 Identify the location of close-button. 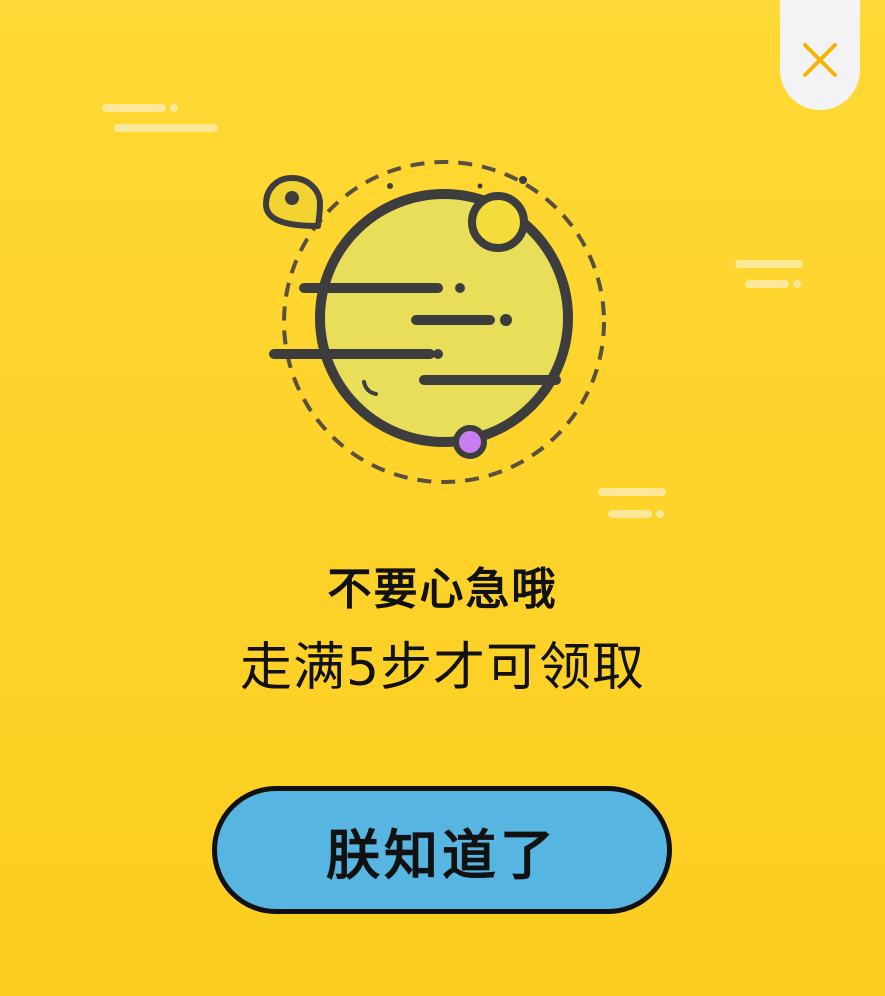
(820, 55).